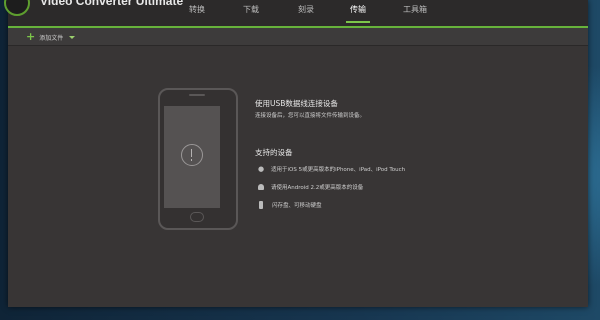  What do you see at coordinates (112, 4) in the screenshot?
I see `app-title: Video Converter Ultimate` at bounding box center [112, 4].